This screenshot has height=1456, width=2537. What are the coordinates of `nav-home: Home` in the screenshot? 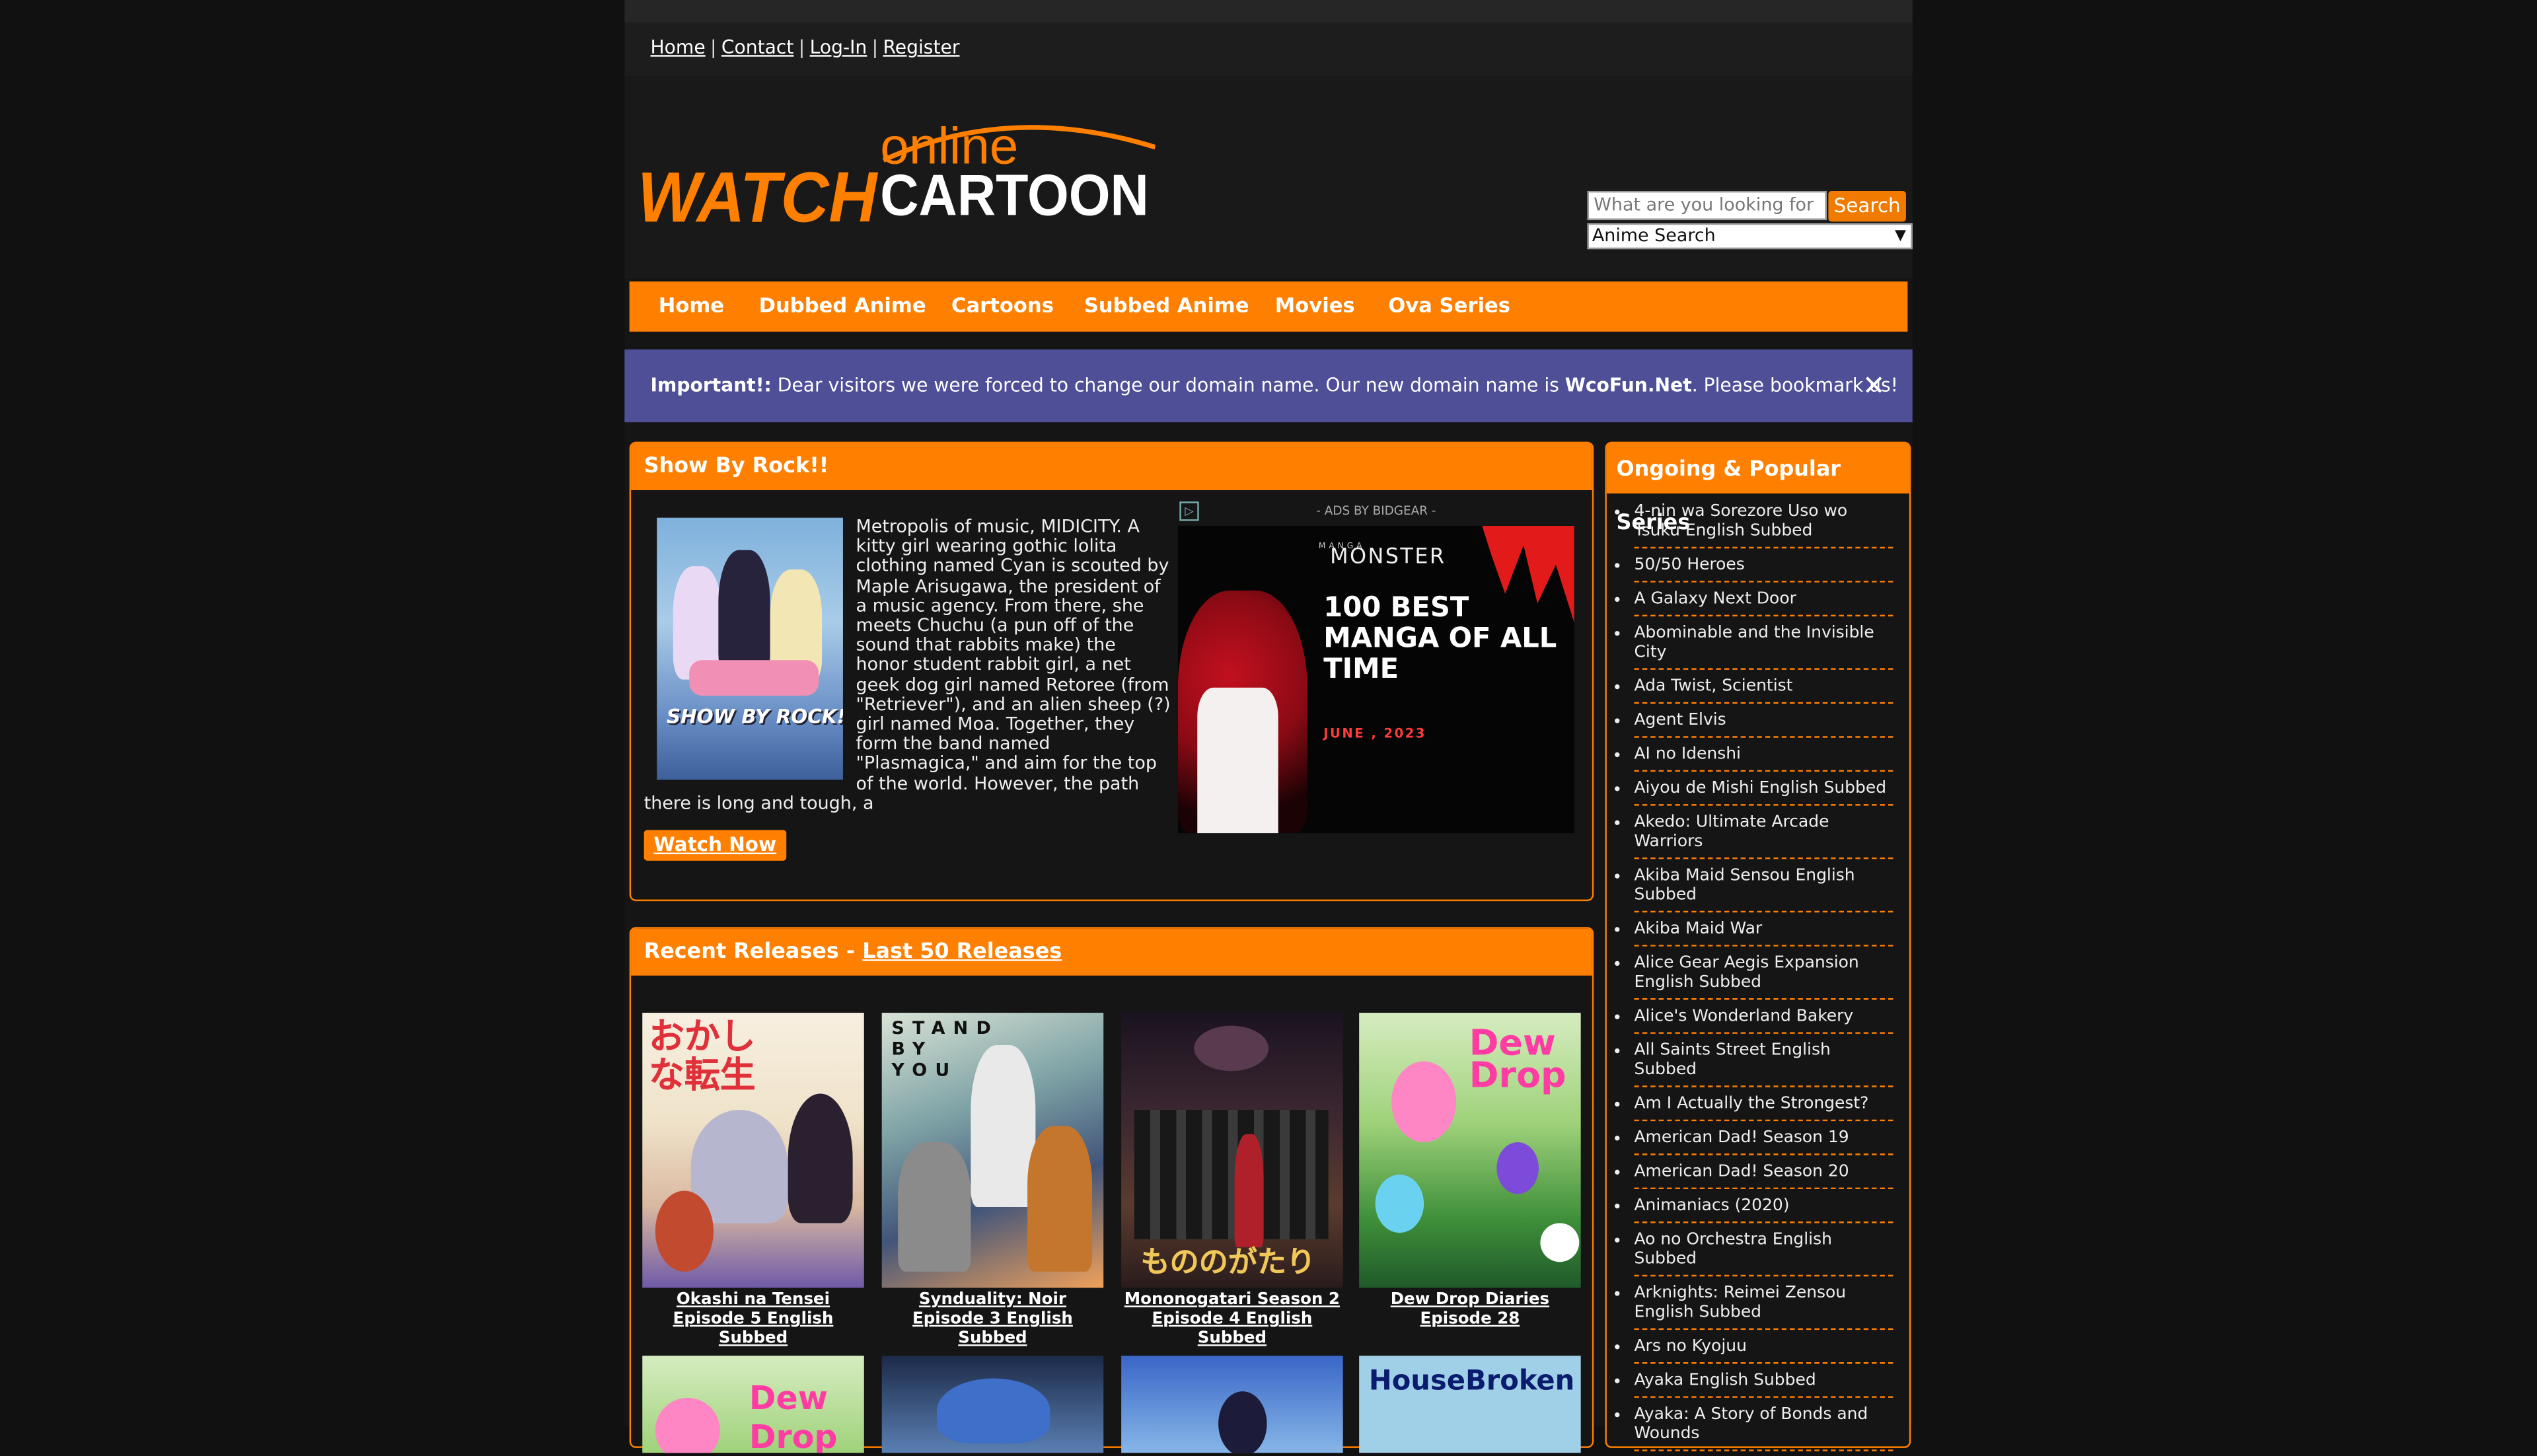 It's located at (691, 305).